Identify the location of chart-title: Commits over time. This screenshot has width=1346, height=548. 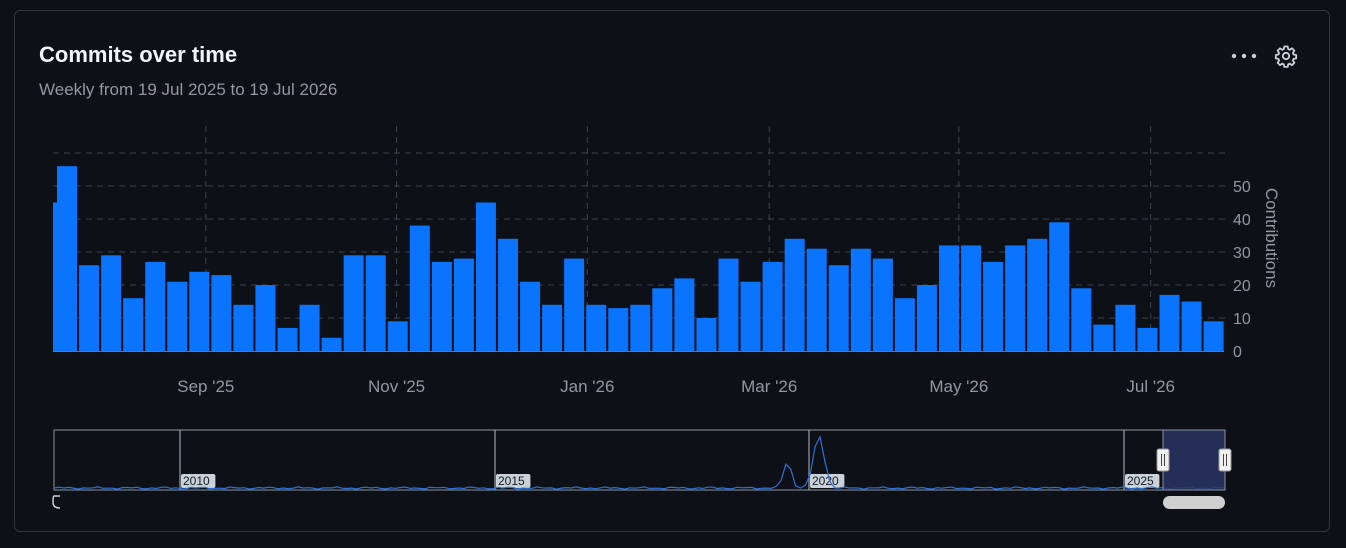
(138, 54).